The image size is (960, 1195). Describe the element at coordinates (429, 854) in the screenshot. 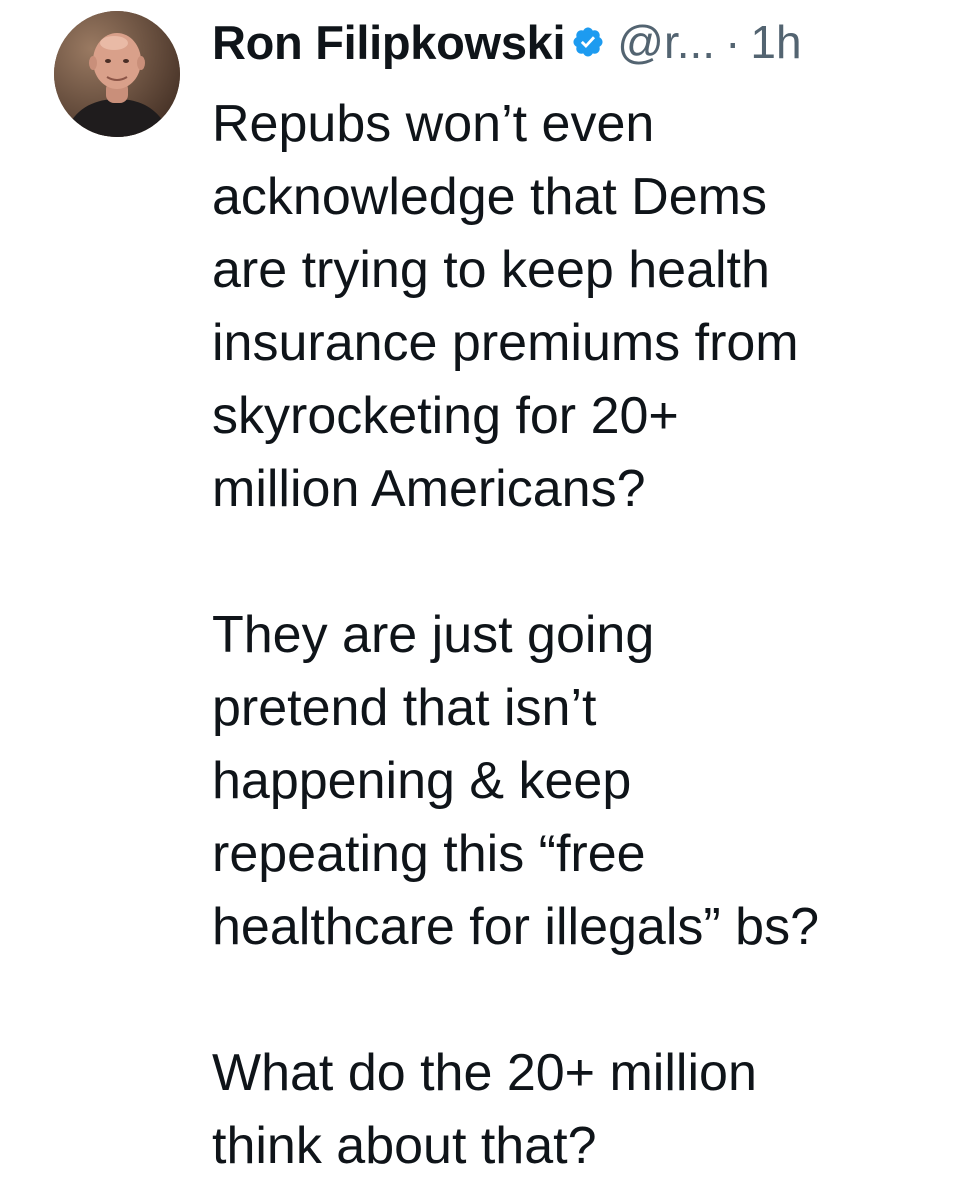

I see `text-line: repeating this “free` at that location.